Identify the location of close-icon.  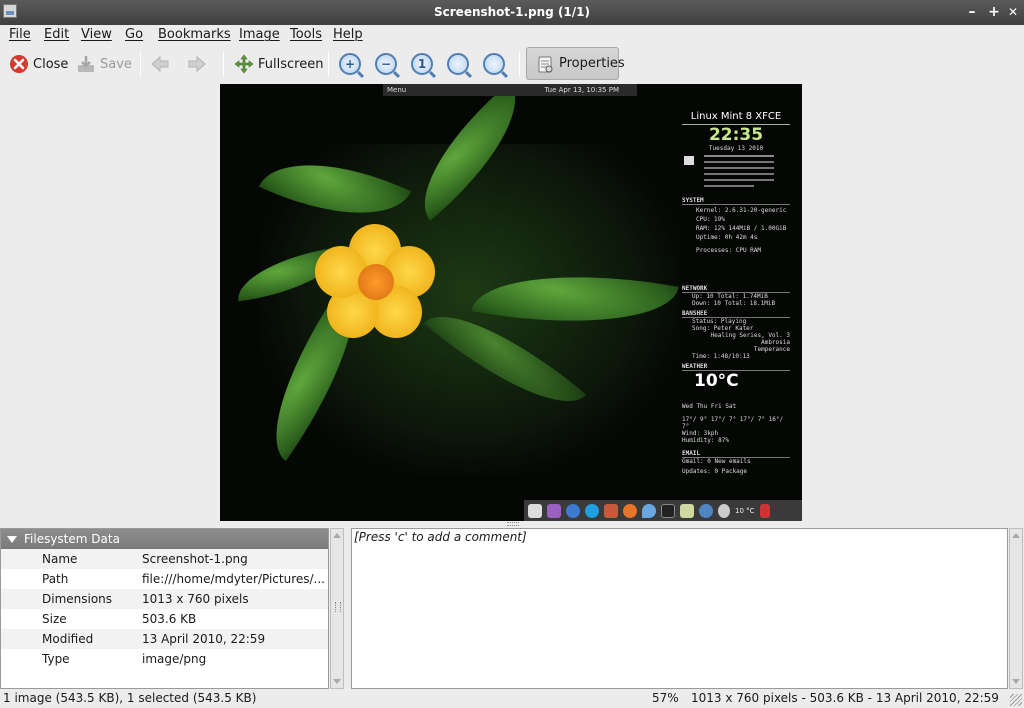
(535, 510).